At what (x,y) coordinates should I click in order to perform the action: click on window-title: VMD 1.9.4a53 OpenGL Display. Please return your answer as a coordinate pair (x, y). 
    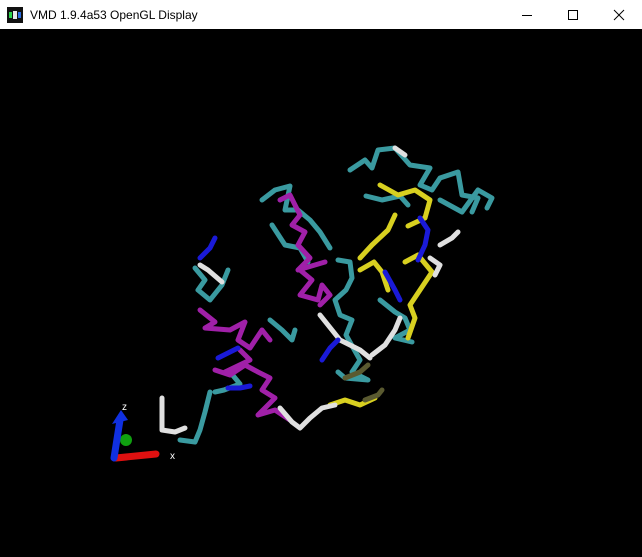
    Looking at the image, I should click on (114, 14).